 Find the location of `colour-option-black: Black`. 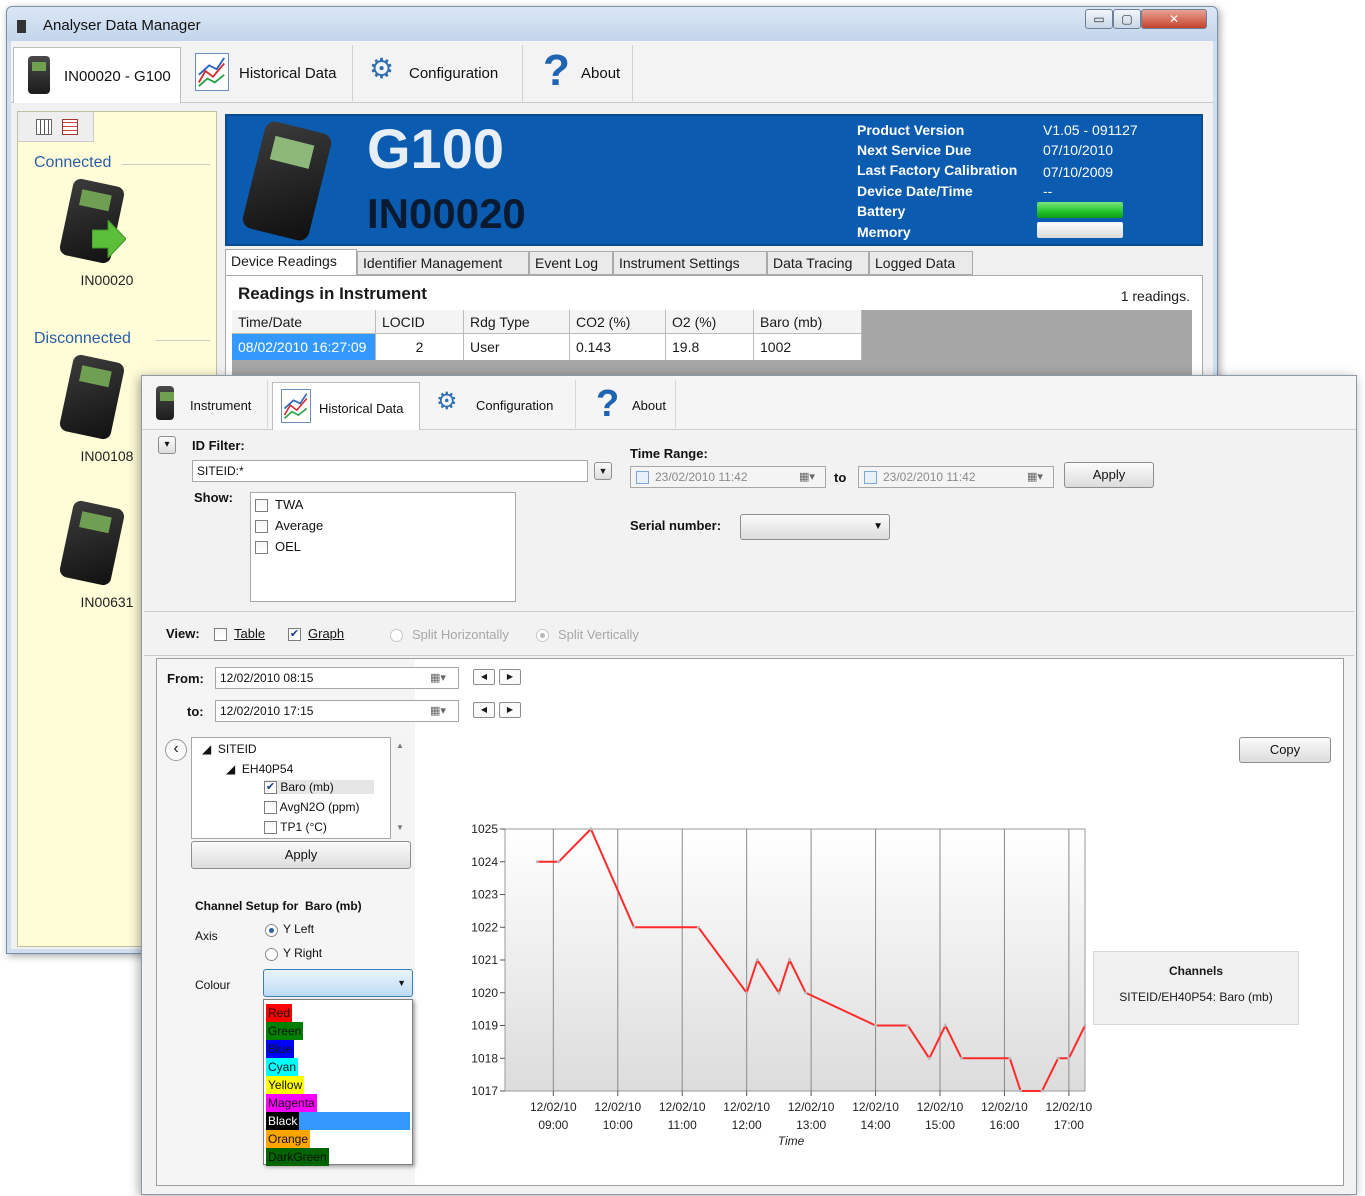

colour-option-black: Black is located at coordinates (338, 1121).